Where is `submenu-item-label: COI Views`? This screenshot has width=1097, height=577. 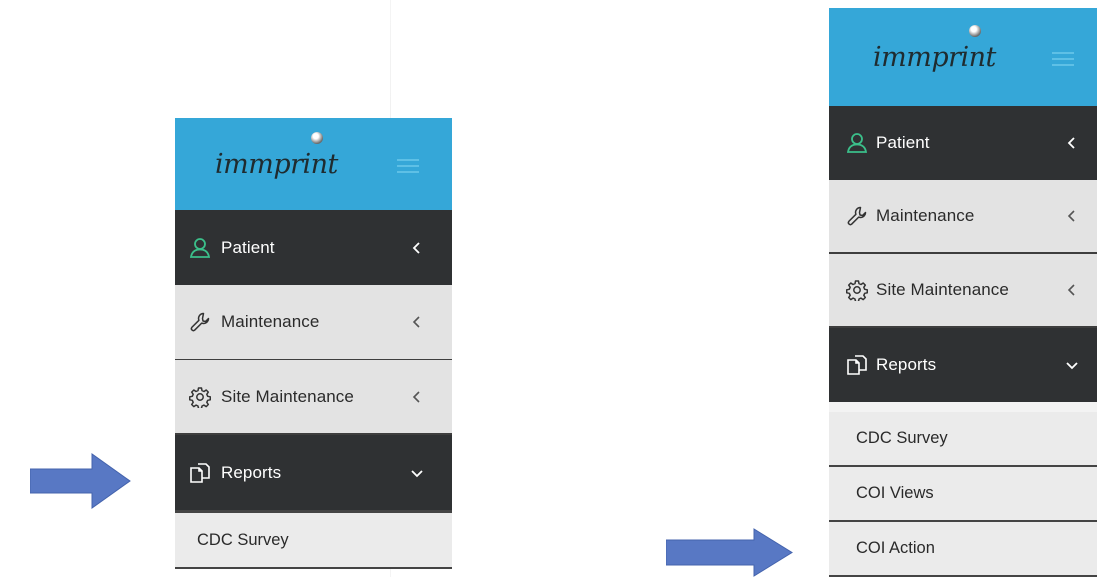
submenu-item-label: COI Views is located at coordinates (895, 493).